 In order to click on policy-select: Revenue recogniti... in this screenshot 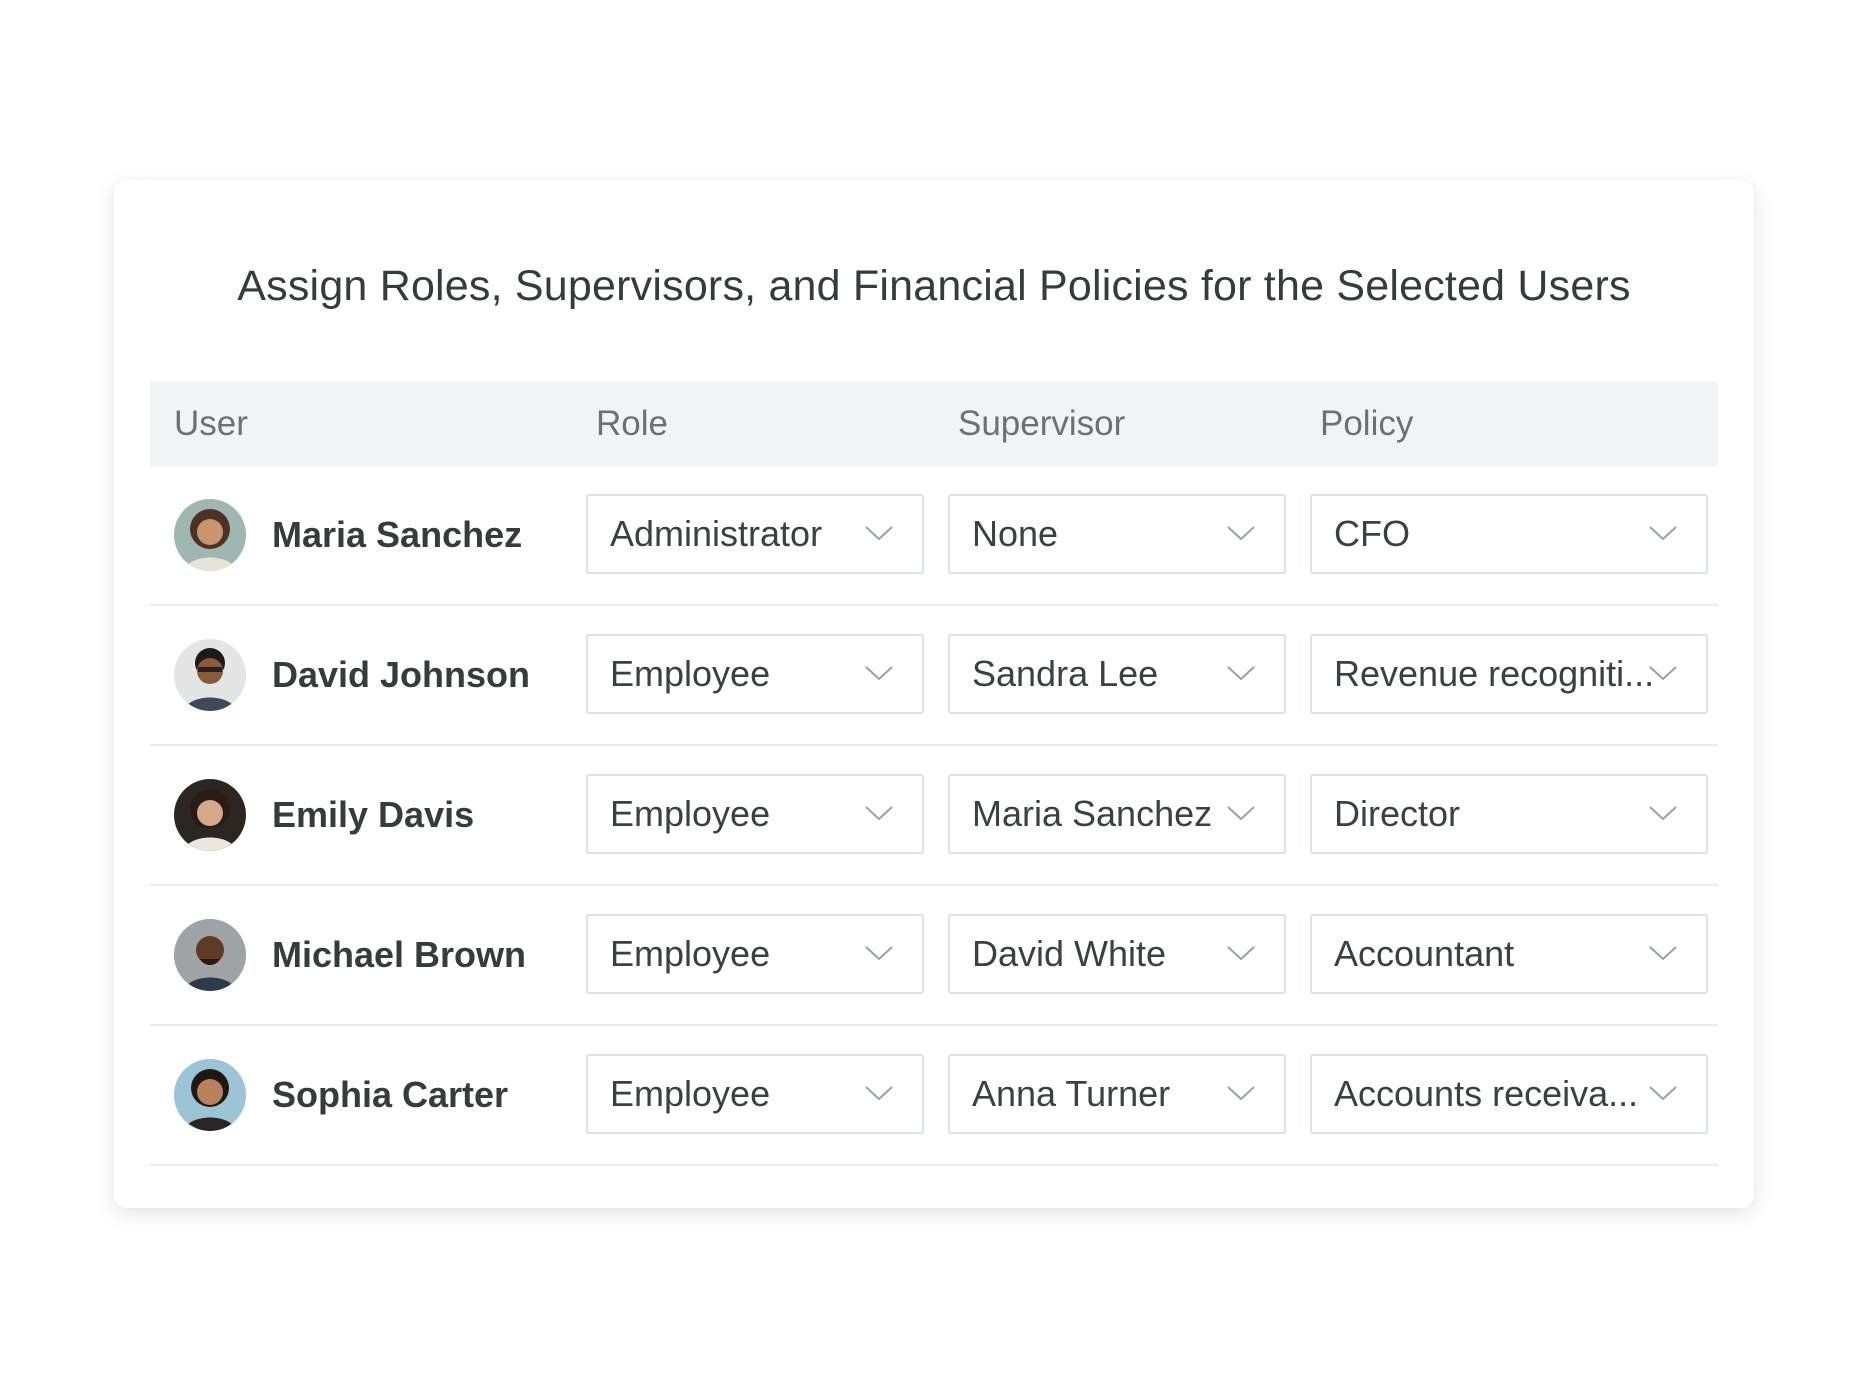, I will do `click(1509, 674)`.